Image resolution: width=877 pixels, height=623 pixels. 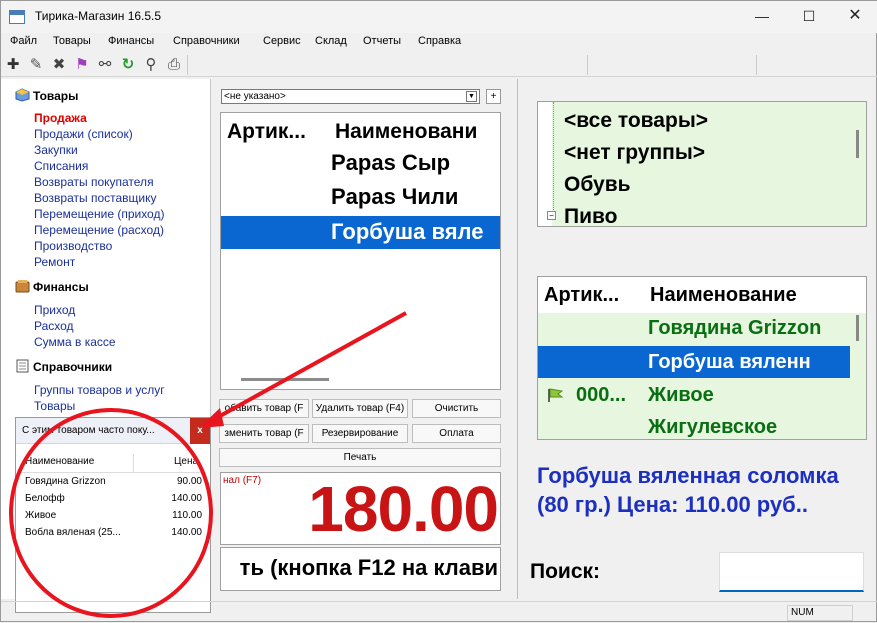 What do you see at coordinates (752, 328) in the screenshot?
I see `table-row: Говядина Grizzon` at bounding box center [752, 328].